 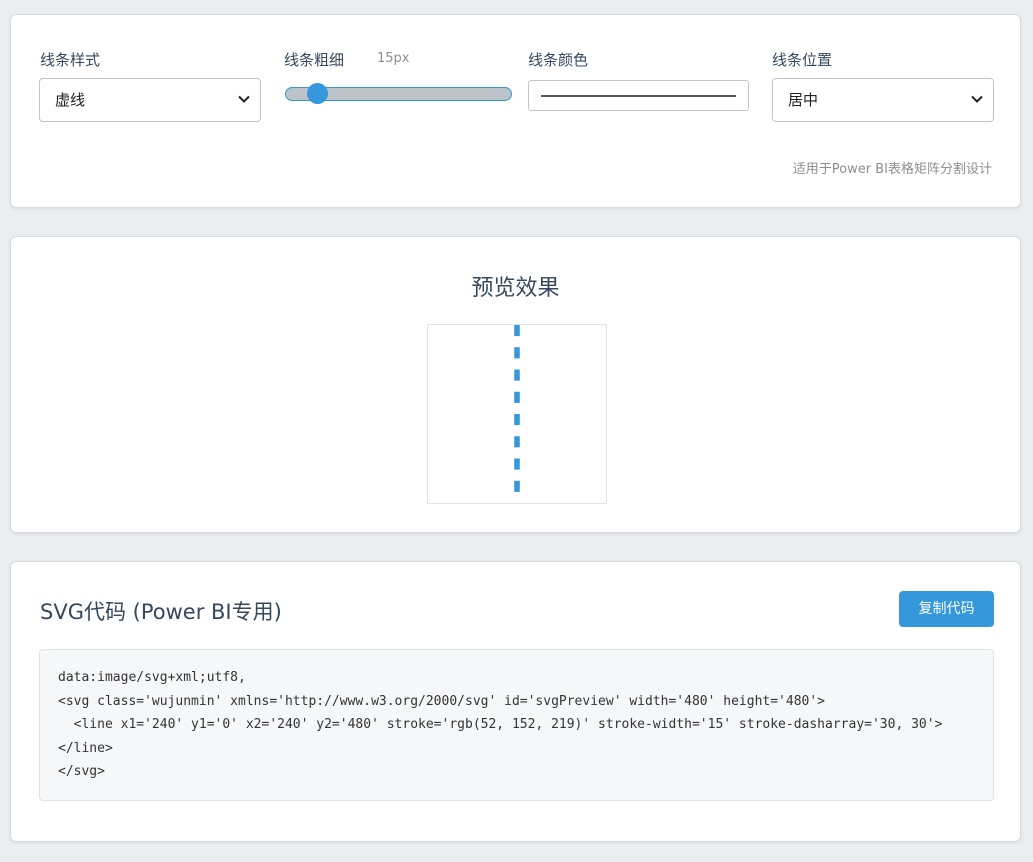 I want to click on code-line: data:image/svg+xml;utf8,, so click(x=152, y=677).